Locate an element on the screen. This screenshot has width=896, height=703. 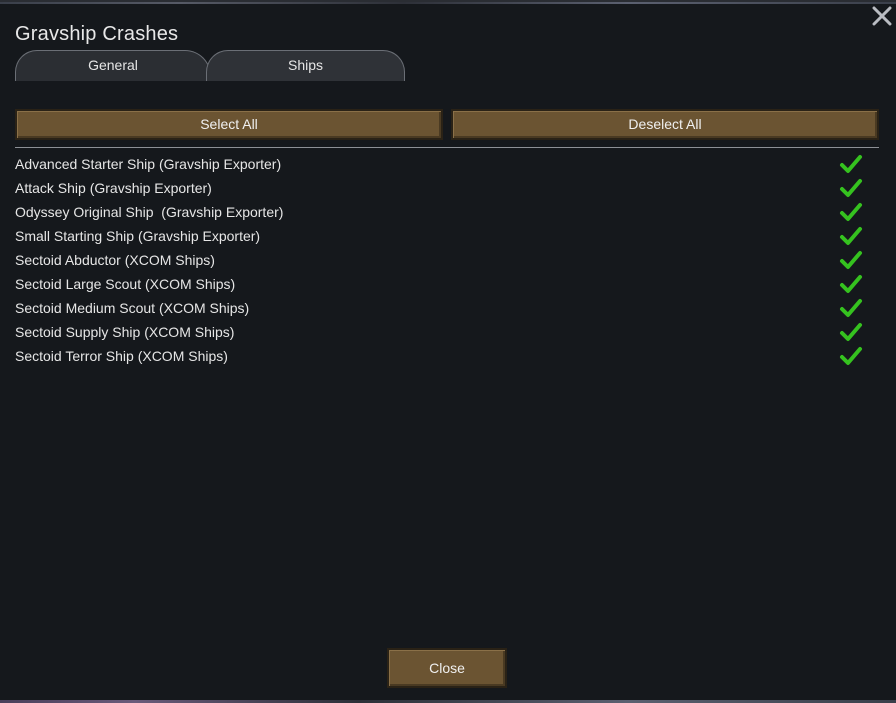
deselect-all-button: Deselect All is located at coordinates (665, 124).